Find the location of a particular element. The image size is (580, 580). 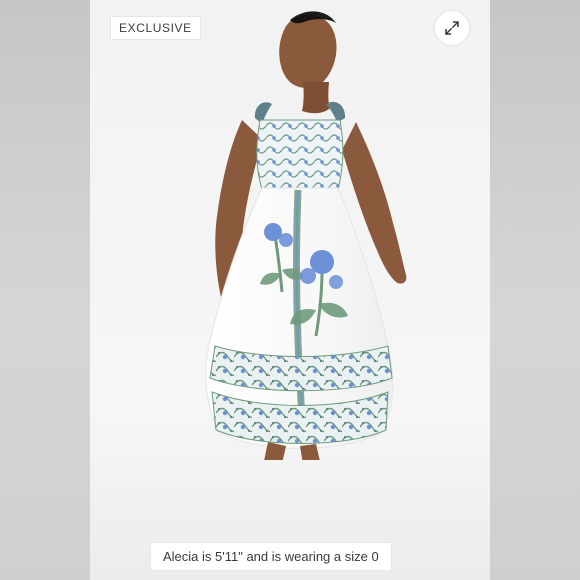

expand-image-button is located at coordinates (452, 28).